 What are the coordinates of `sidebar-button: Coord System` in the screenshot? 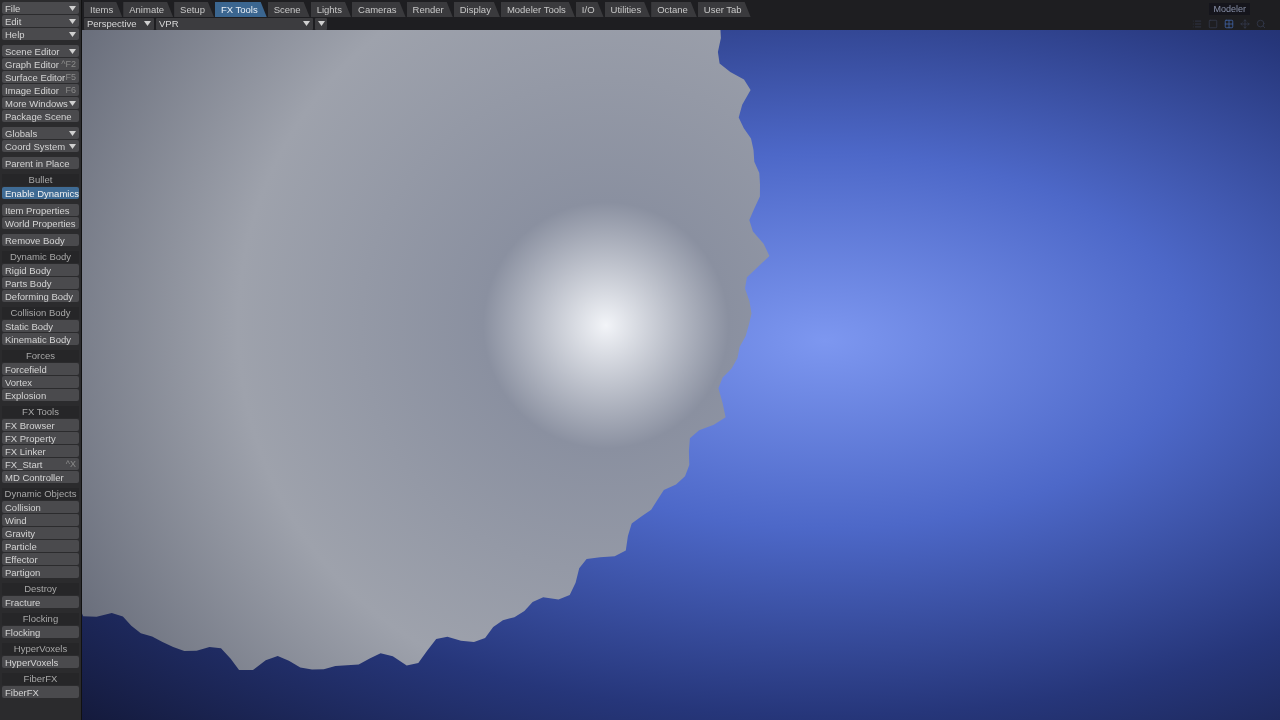 It's located at (40, 146).